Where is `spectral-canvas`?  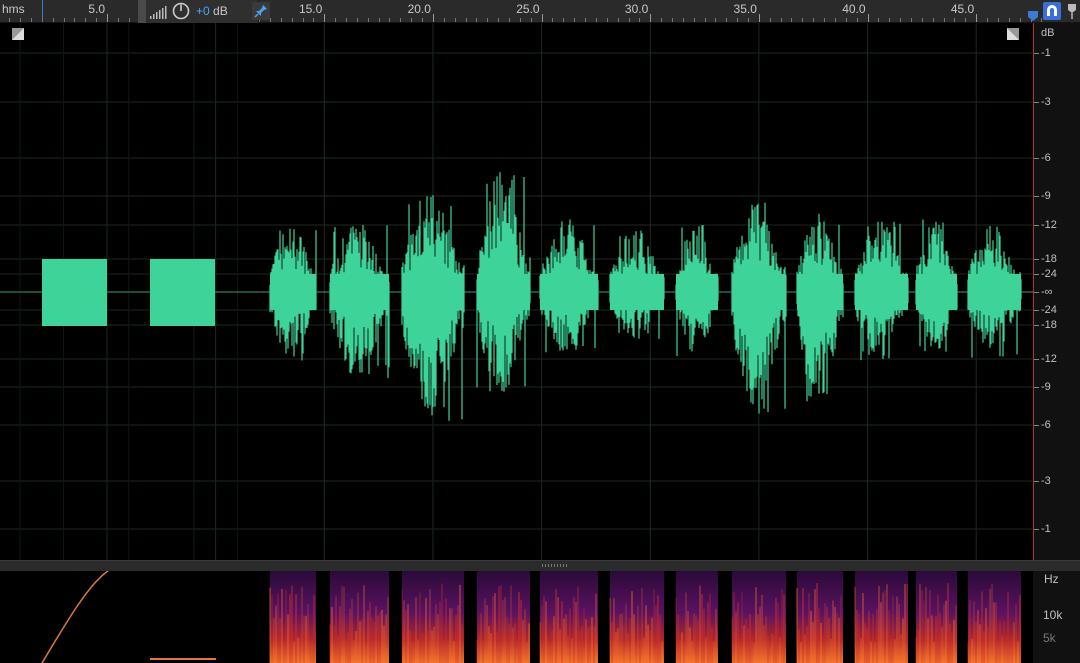
spectral-canvas is located at coordinates (516, 617).